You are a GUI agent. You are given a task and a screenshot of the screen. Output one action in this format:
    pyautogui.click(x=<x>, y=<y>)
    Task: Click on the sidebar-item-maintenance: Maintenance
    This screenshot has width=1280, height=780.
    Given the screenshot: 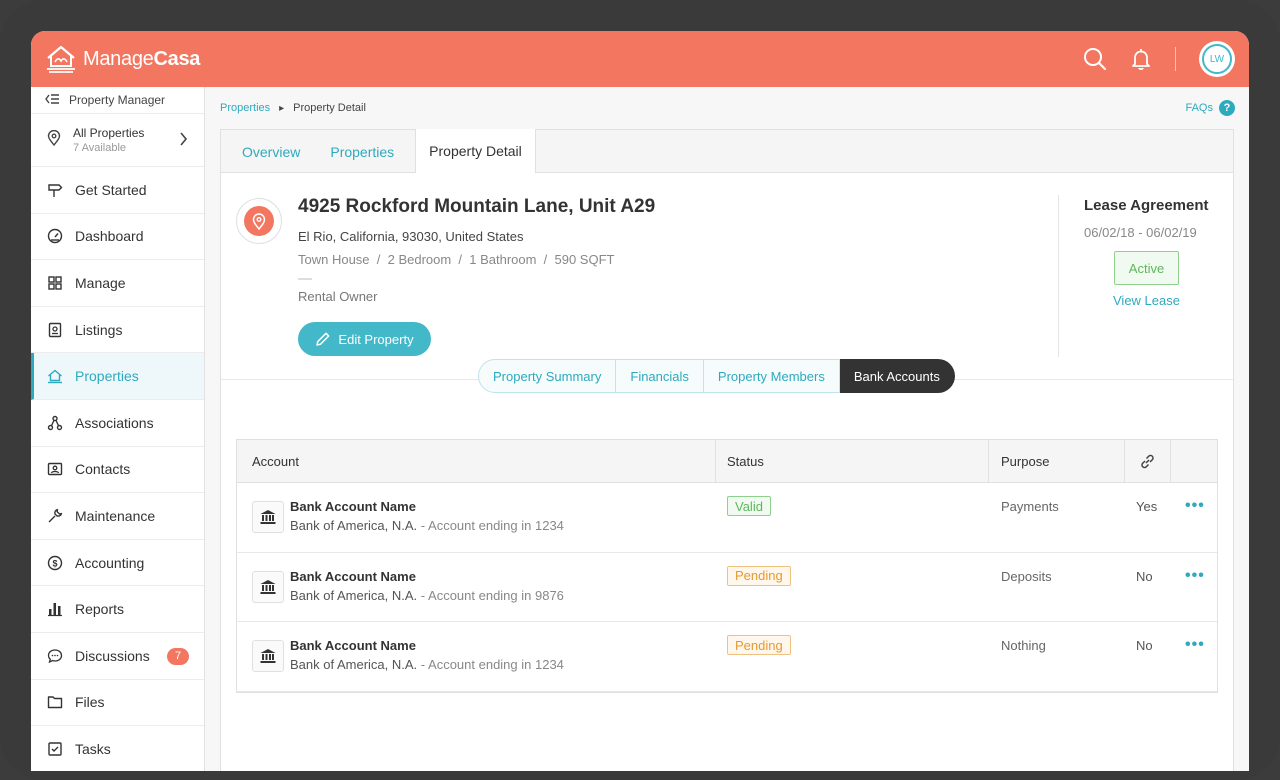 What is the action you would take?
    pyautogui.click(x=117, y=516)
    